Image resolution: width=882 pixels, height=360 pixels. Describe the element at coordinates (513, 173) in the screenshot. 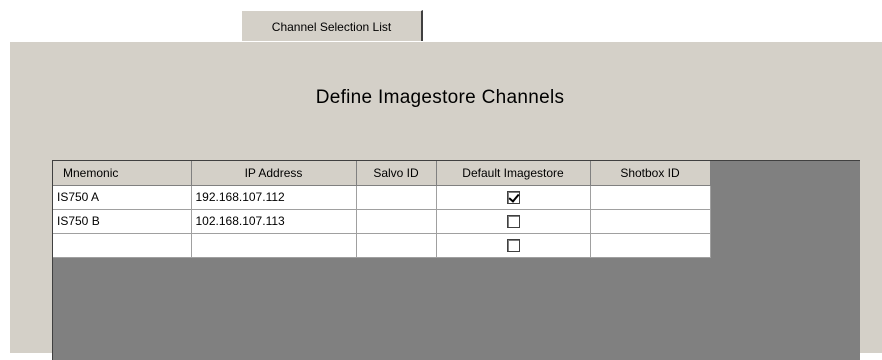

I see `column-header-default-imagestore: Default Imagestore` at that location.